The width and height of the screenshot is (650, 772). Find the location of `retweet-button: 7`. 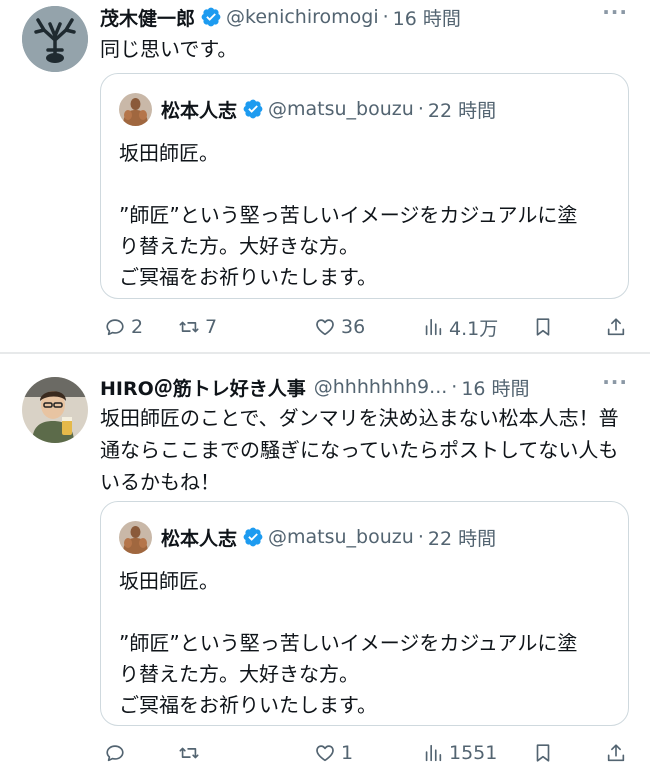

retweet-button: 7 is located at coordinates (197, 327).